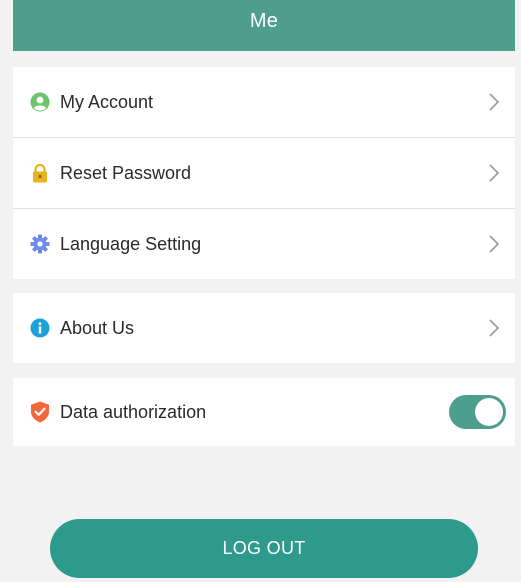  I want to click on menu-item-data-authorization: Data authorization, so click(264, 412).